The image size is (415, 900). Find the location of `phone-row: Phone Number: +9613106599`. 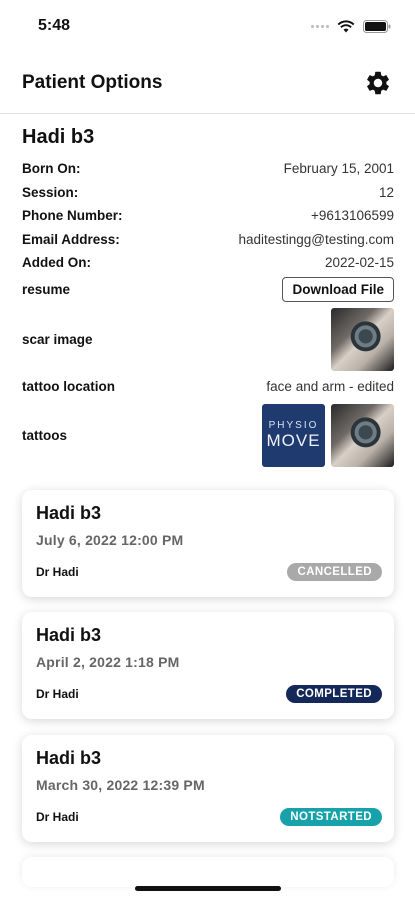

phone-row: Phone Number: +9613106599 is located at coordinates (208, 216).